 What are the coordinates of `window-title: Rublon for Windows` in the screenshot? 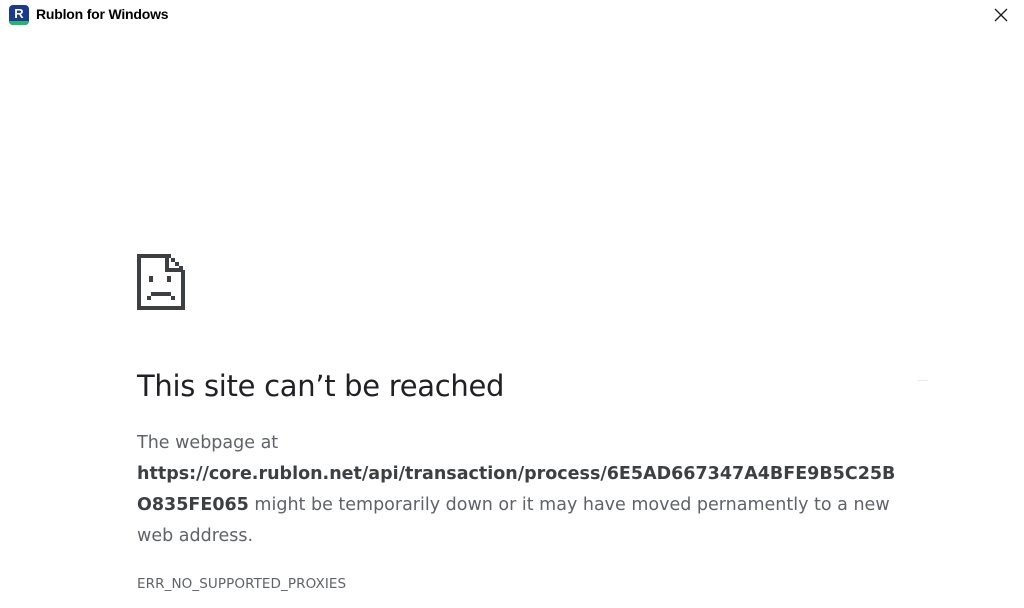 It's located at (102, 14).